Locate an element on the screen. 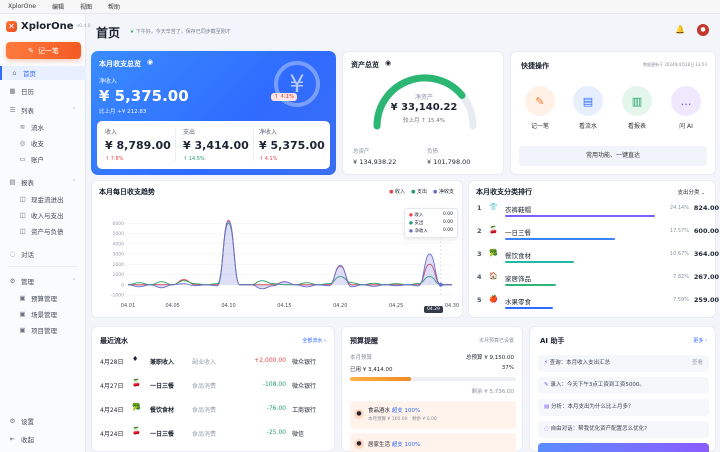 The width and height of the screenshot is (720, 452). ai-suggestion-entry: ✎ 录入：今天下午3点工资到工资5000。 is located at coordinates (623, 385).